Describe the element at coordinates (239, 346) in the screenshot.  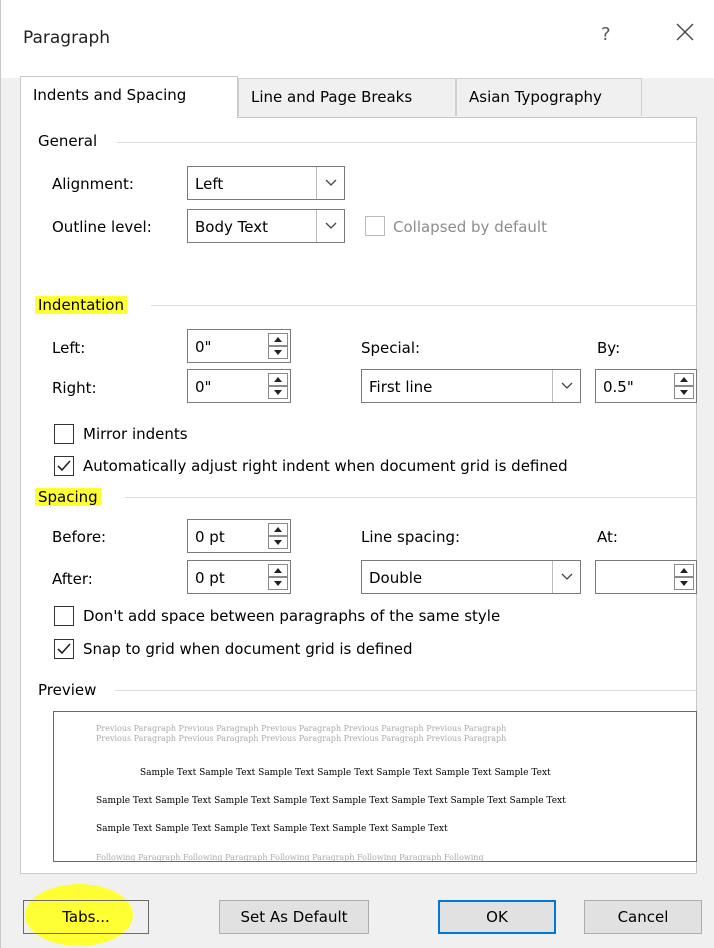
I see `left-indent-spinner: 0"` at that location.